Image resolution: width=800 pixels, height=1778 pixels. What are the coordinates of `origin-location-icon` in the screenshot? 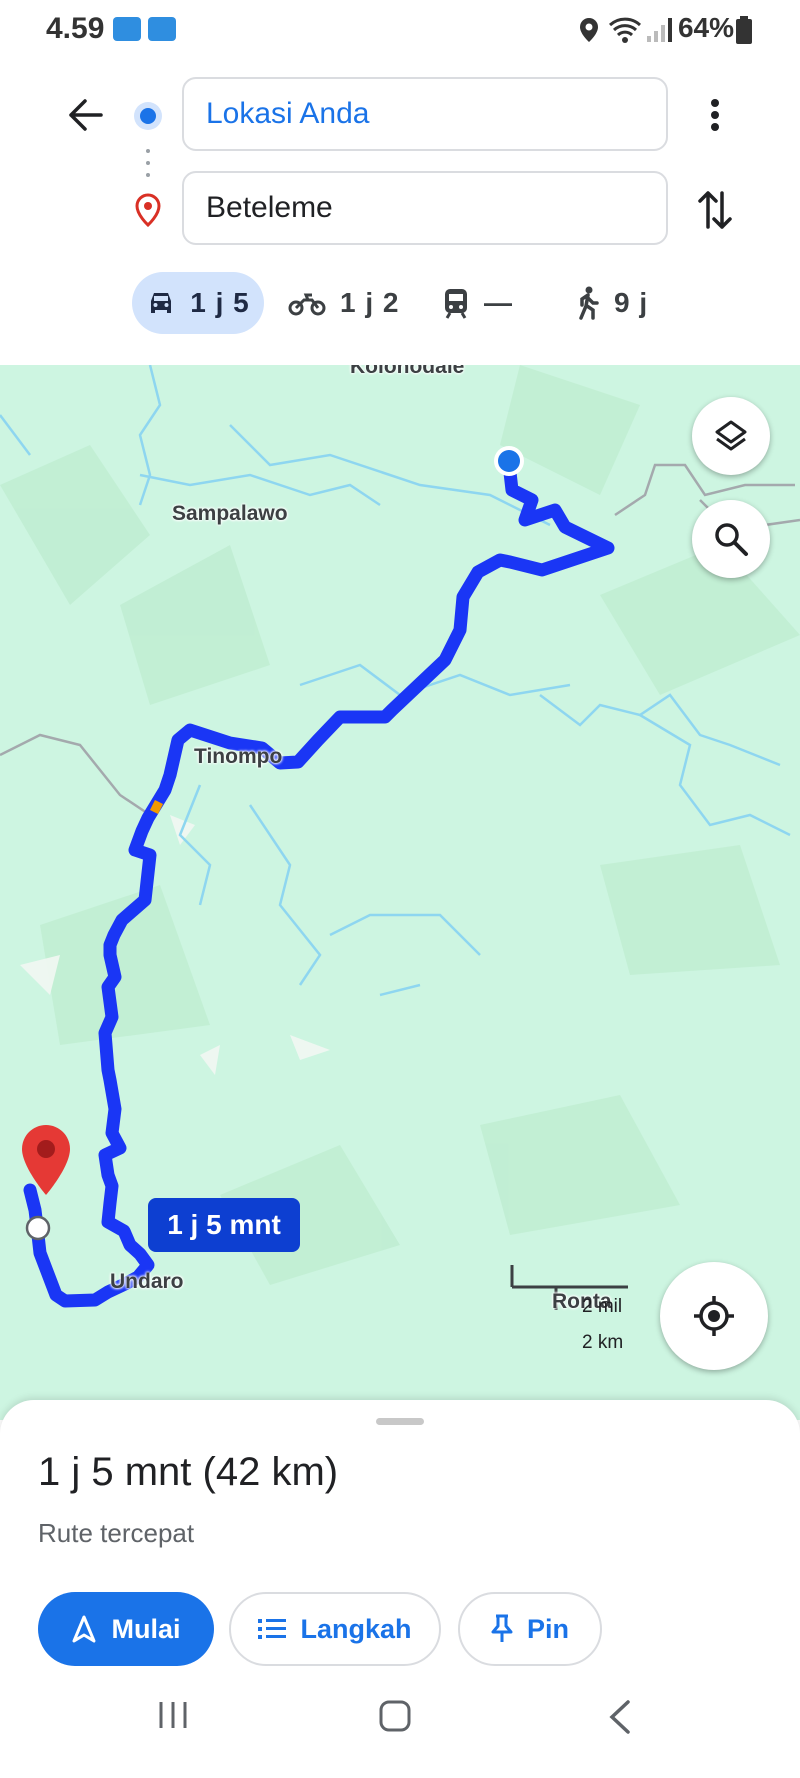 It's located at (509, 461).